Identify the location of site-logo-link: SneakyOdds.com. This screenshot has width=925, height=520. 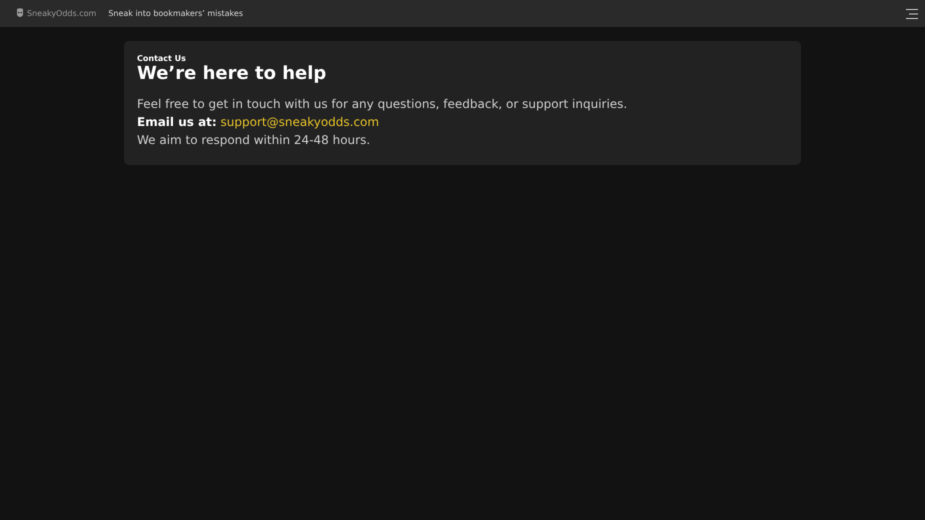
(56, 13).